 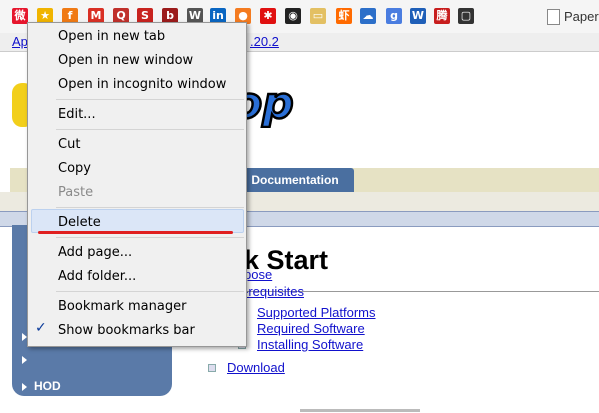 What do you see at coordinates (212, 368) in the screenshot?
I see `list-bullet-icon` at bounding box center [212, 368].